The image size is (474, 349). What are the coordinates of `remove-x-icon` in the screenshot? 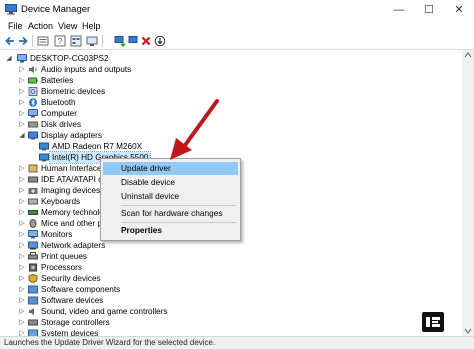 It's located at (146, 41).